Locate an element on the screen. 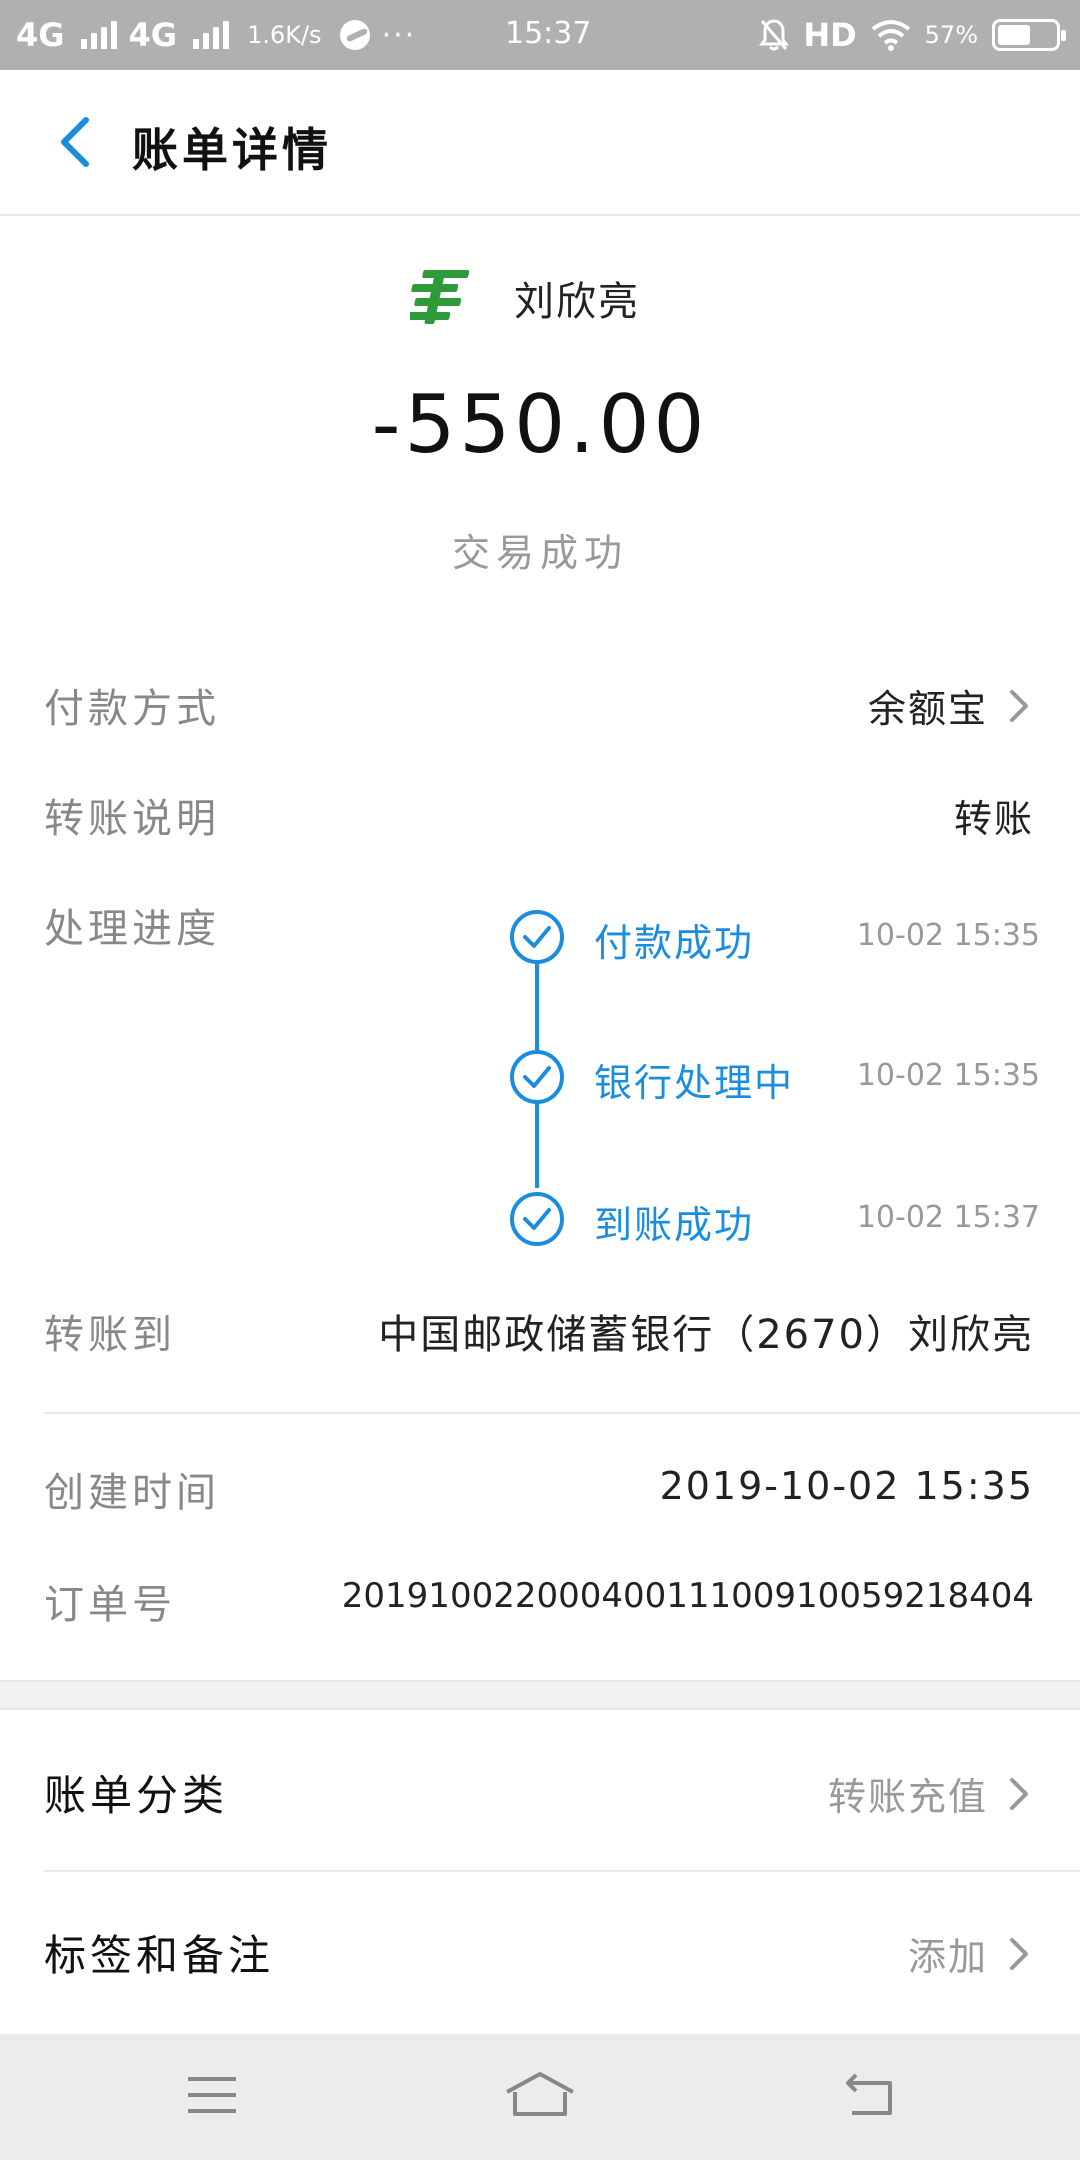 This screenshot has height=2160, width=1080. progress-label: 处理进度 is located at coordinates (132, 929).